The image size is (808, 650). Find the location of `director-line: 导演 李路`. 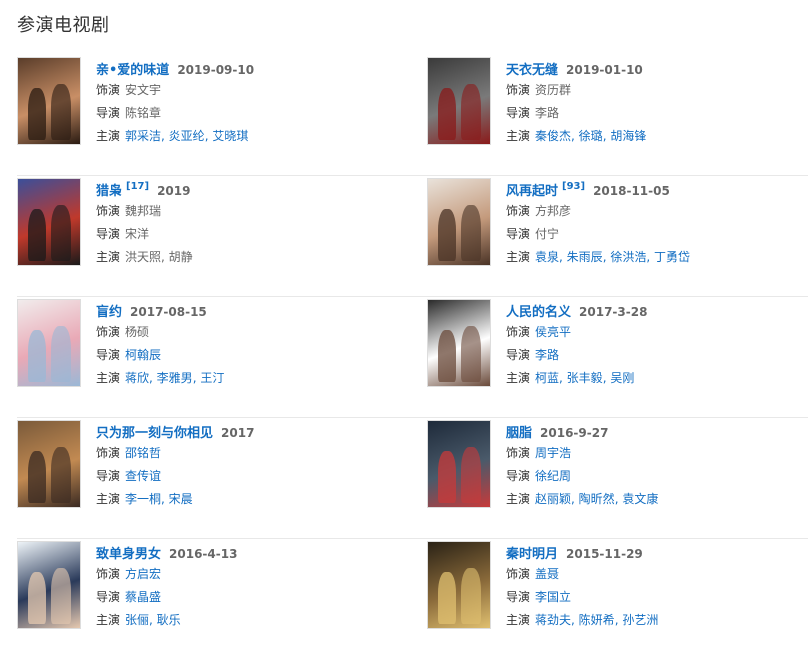

director-line: 导演 李路 is located at coordinates (576, 113).